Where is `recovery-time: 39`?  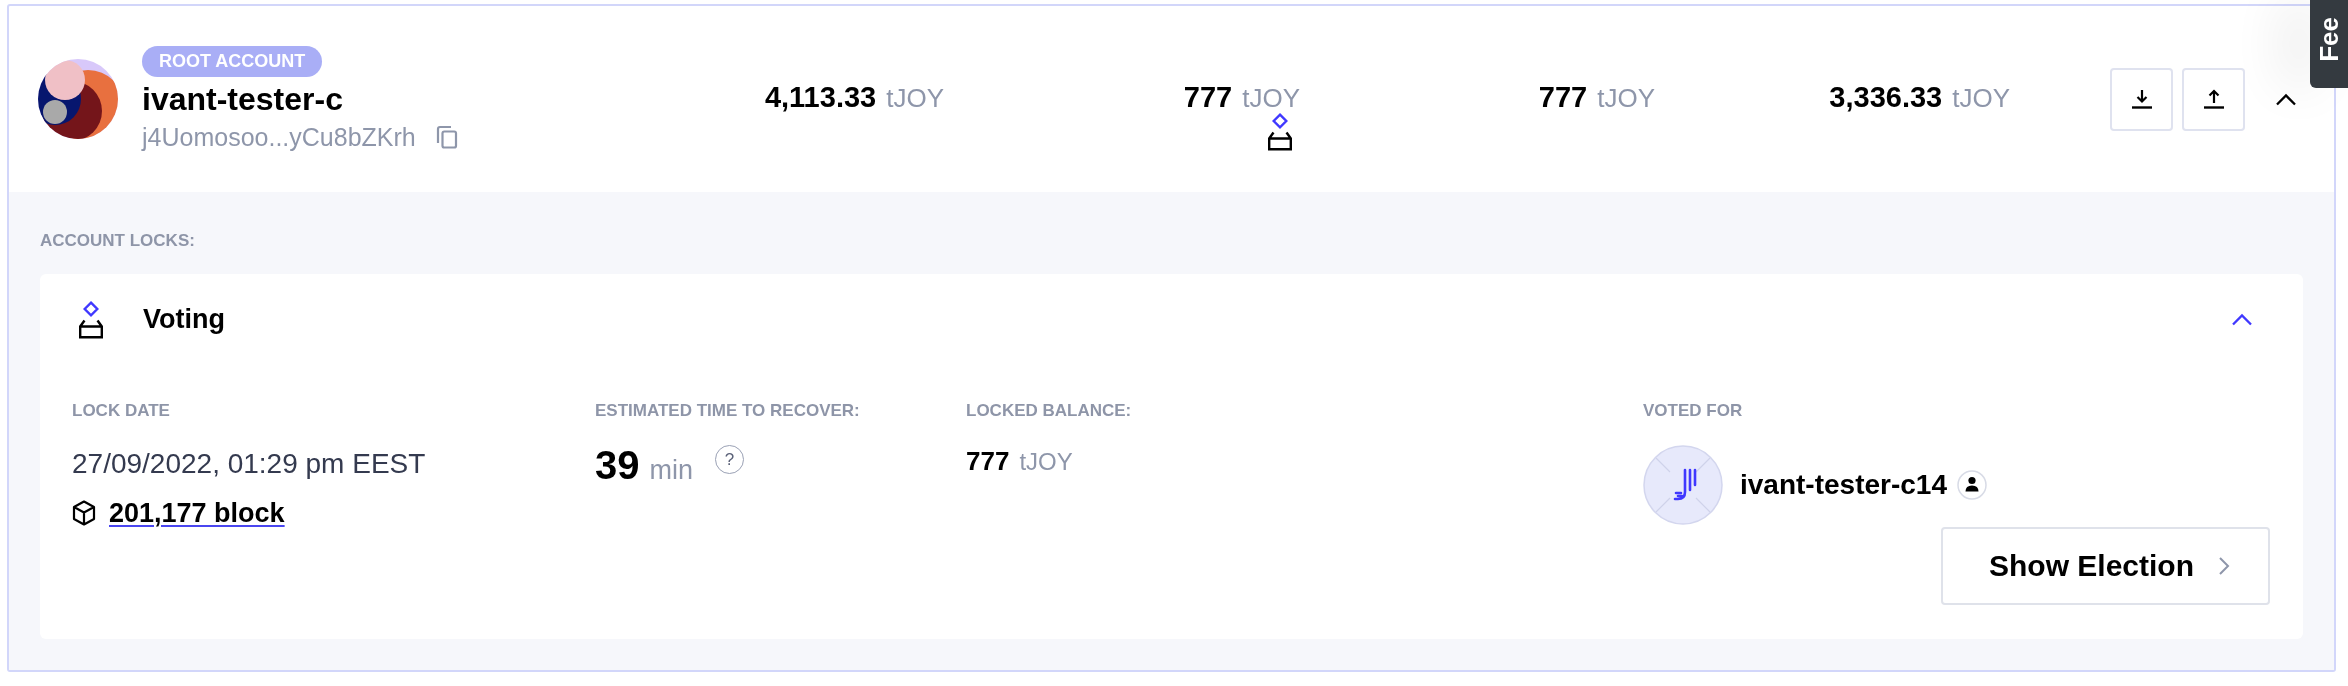
recovery-time: 39 is located at coordinates (617, 465).